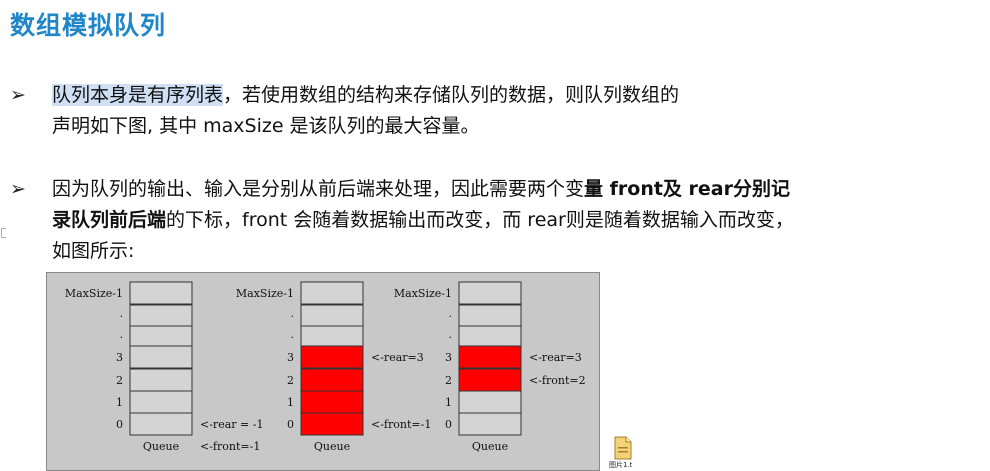  What do you see at coordinates (88, 25) in the screenshot?
I see `page-title: 数组模拟队列` at bounding box center [88, 25].